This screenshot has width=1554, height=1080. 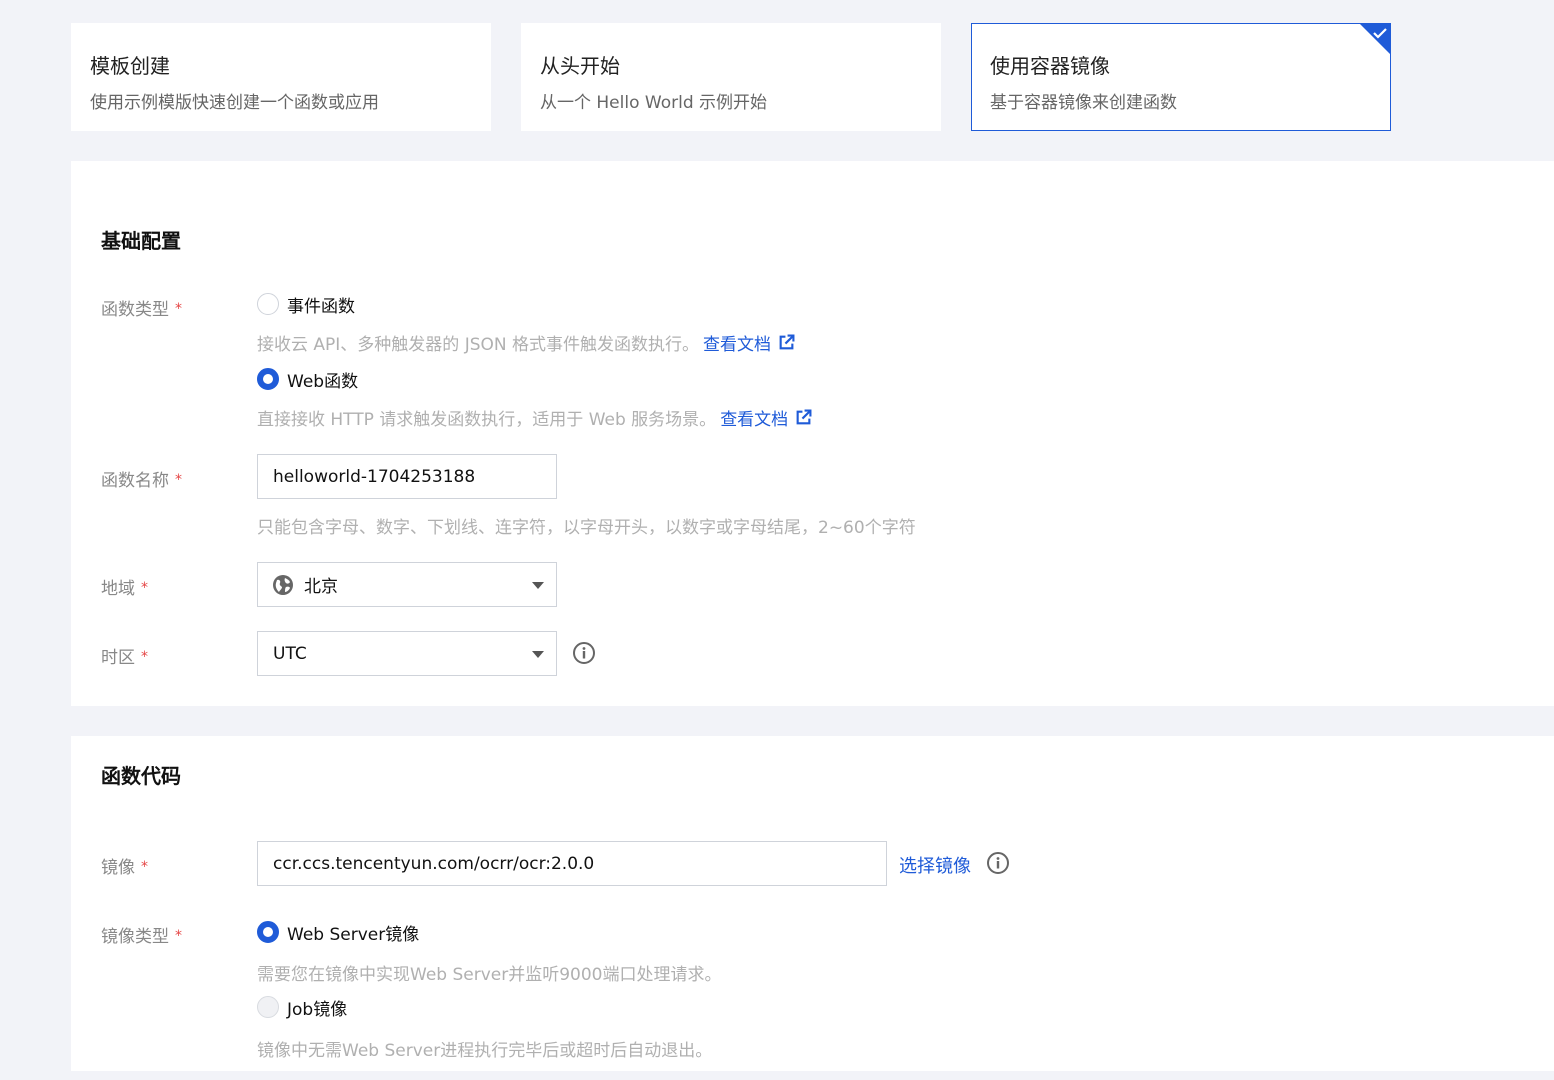 I want to click on card-template-create: 模板创建 使用示例模版快速创建一个函数或应用, so click(x=281, y=77).